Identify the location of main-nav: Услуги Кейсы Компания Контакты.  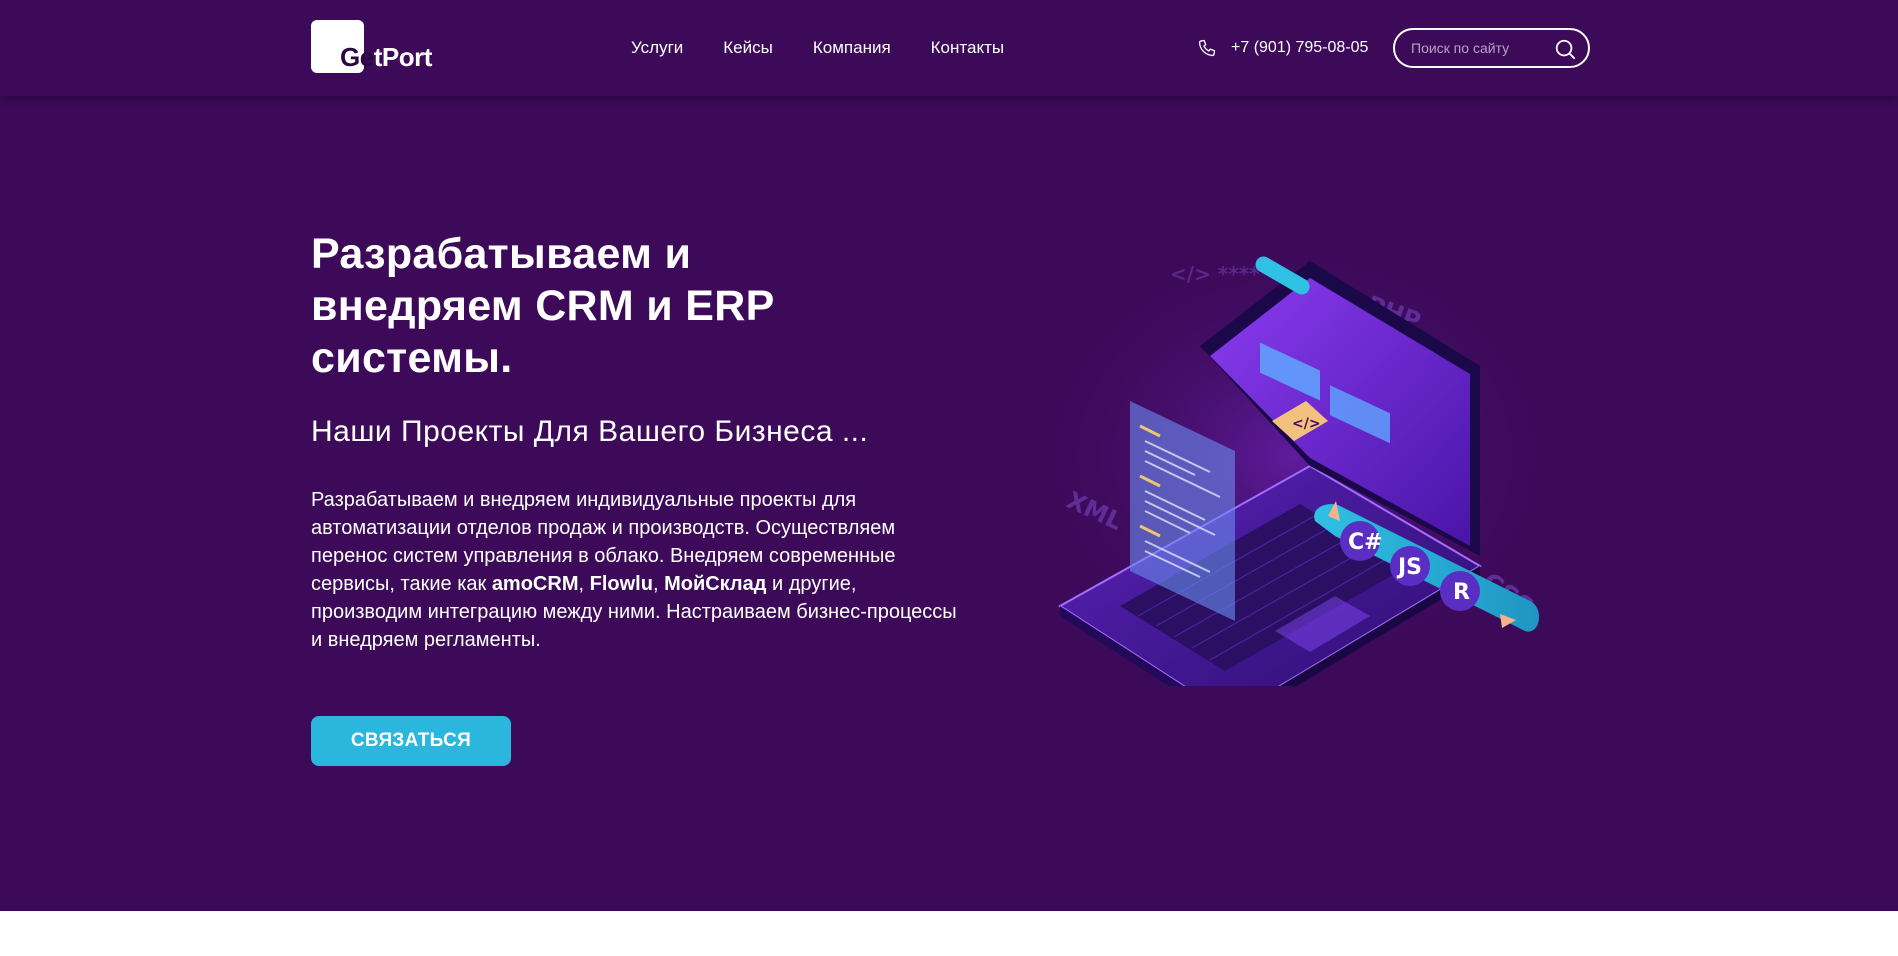
(817, 48).